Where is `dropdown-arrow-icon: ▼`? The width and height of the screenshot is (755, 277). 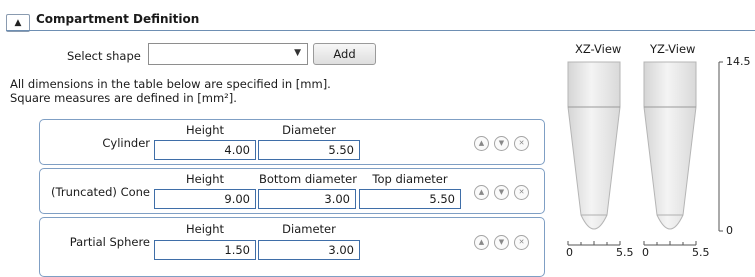 dropdown-arrow-icon: ▼ is located at coordinates (297, 53).